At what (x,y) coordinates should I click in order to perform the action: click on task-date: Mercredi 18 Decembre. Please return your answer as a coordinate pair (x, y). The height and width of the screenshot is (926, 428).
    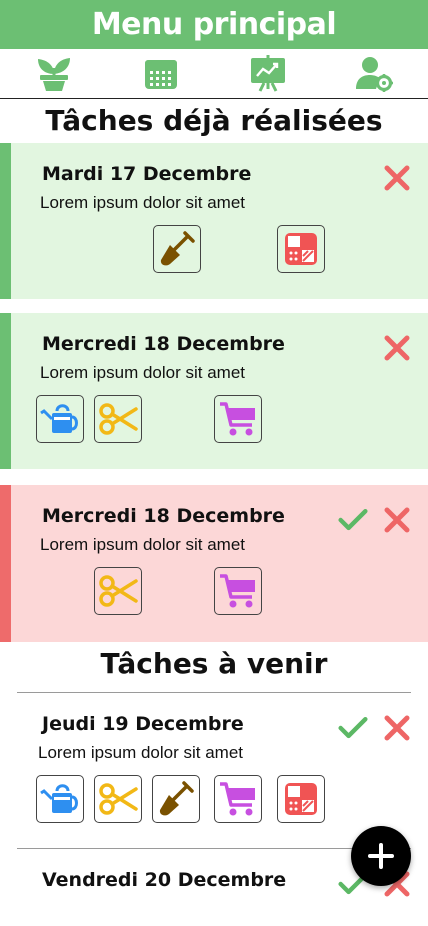
    Looking at the image, I should click on (163, 344).